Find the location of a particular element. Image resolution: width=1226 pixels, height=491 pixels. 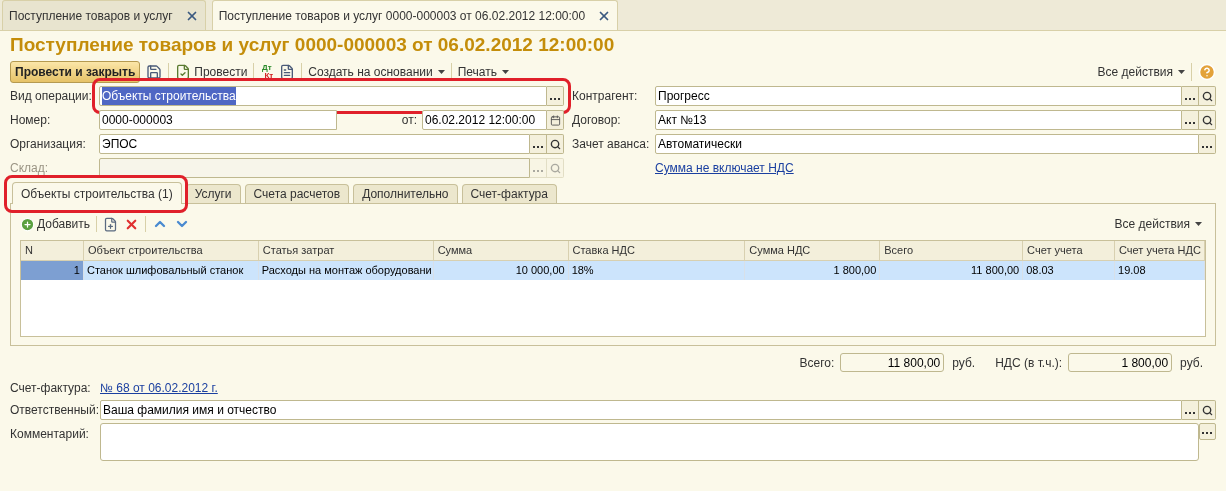

table-cell: Расходы на монтаж оборудовани is located at coordinates (346, 270).